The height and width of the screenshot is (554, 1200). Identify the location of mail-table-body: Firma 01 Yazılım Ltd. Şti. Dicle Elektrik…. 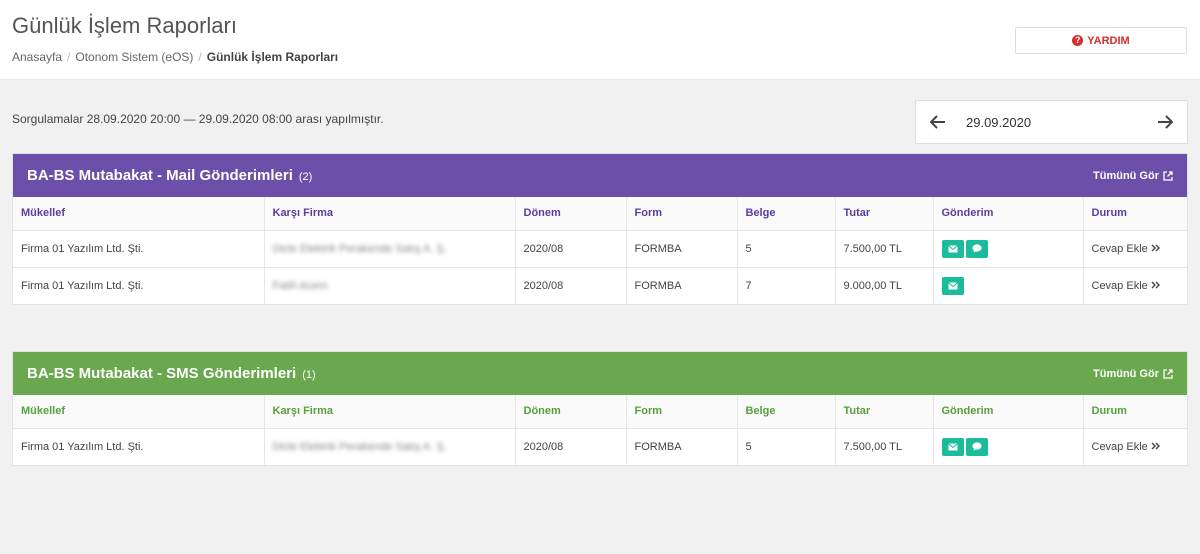
(600, 266).